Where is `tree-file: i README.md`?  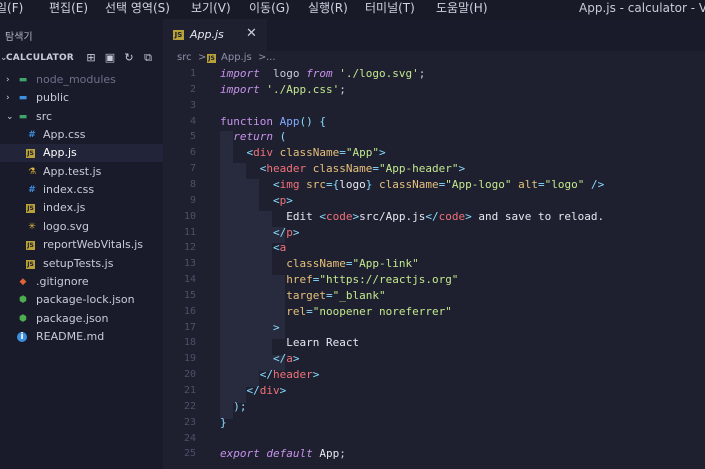
tree-file: i README.md is located at coordinates (81, 337).